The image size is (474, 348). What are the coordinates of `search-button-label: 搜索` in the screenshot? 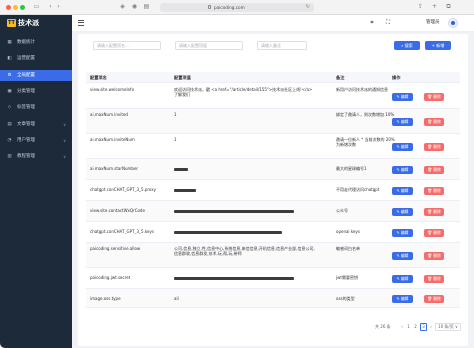 It's located at (408, 45).